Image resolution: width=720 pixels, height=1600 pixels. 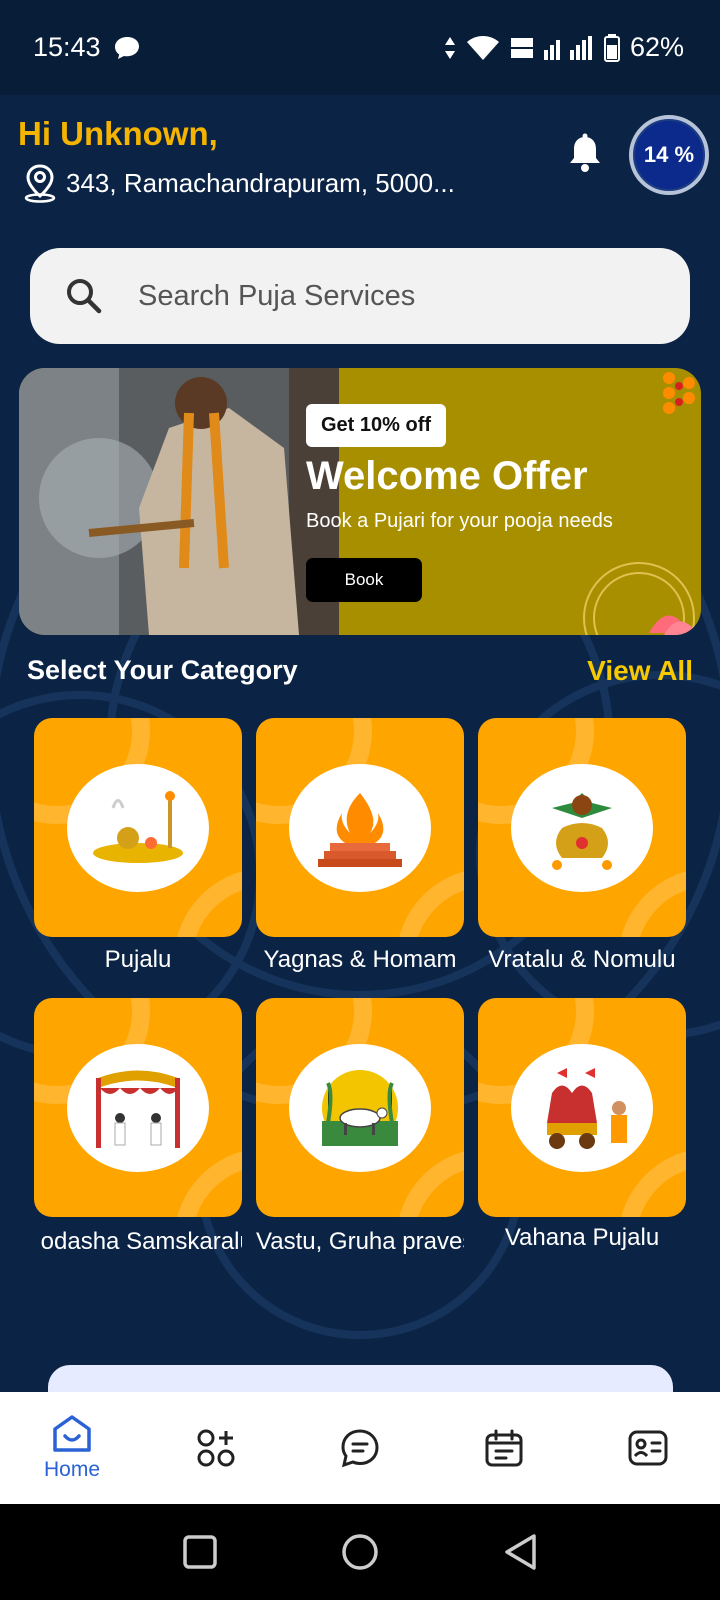 What do you see at coordinates (118, 133) in the screenshot?
I see `greeting: Hi Unknown,` at bounding box center [118, 133].